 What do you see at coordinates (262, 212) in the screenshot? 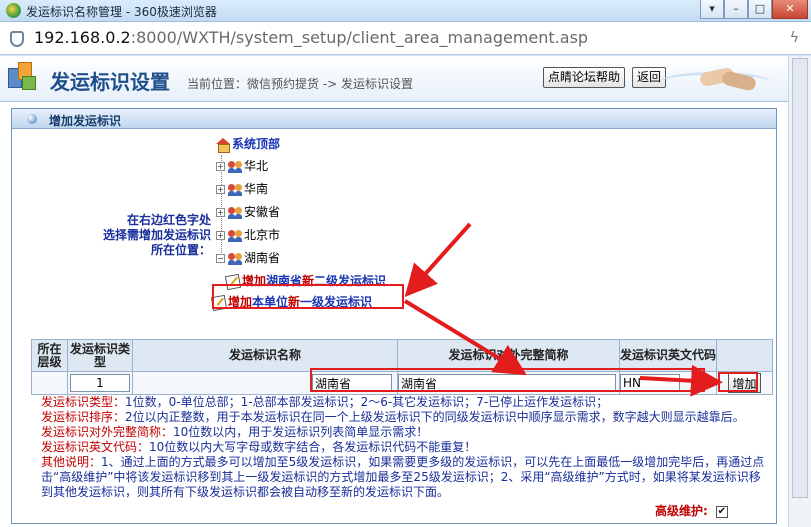
I see `tree-node-label: 安徽省` at bounding box center [262, 212].